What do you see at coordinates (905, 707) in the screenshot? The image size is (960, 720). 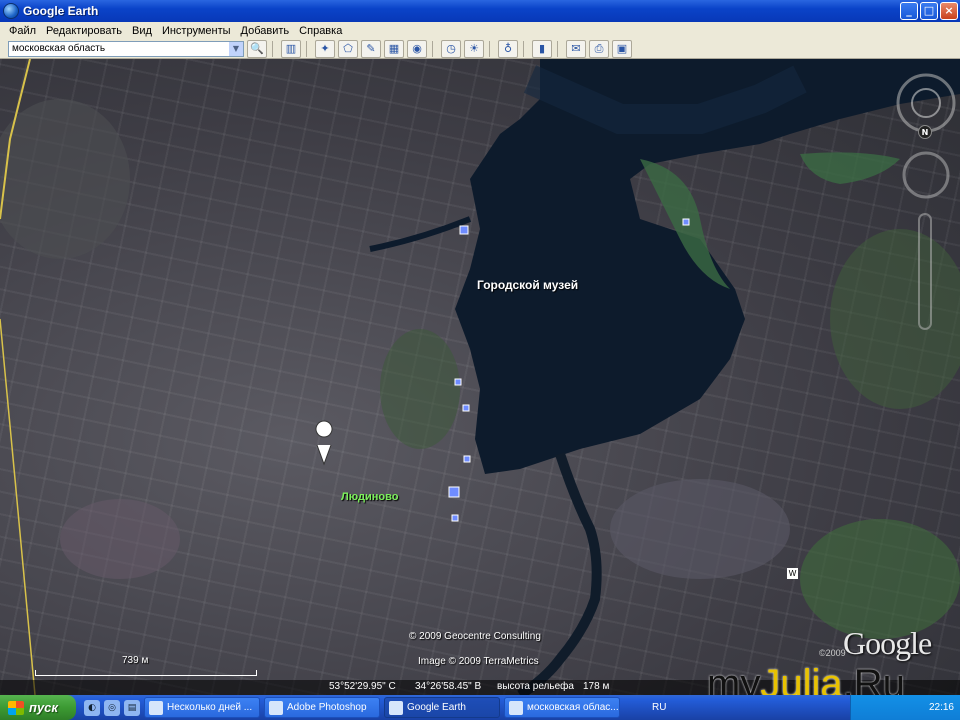 I see `system-tray: 22:16` at bounding box center [905, 707].